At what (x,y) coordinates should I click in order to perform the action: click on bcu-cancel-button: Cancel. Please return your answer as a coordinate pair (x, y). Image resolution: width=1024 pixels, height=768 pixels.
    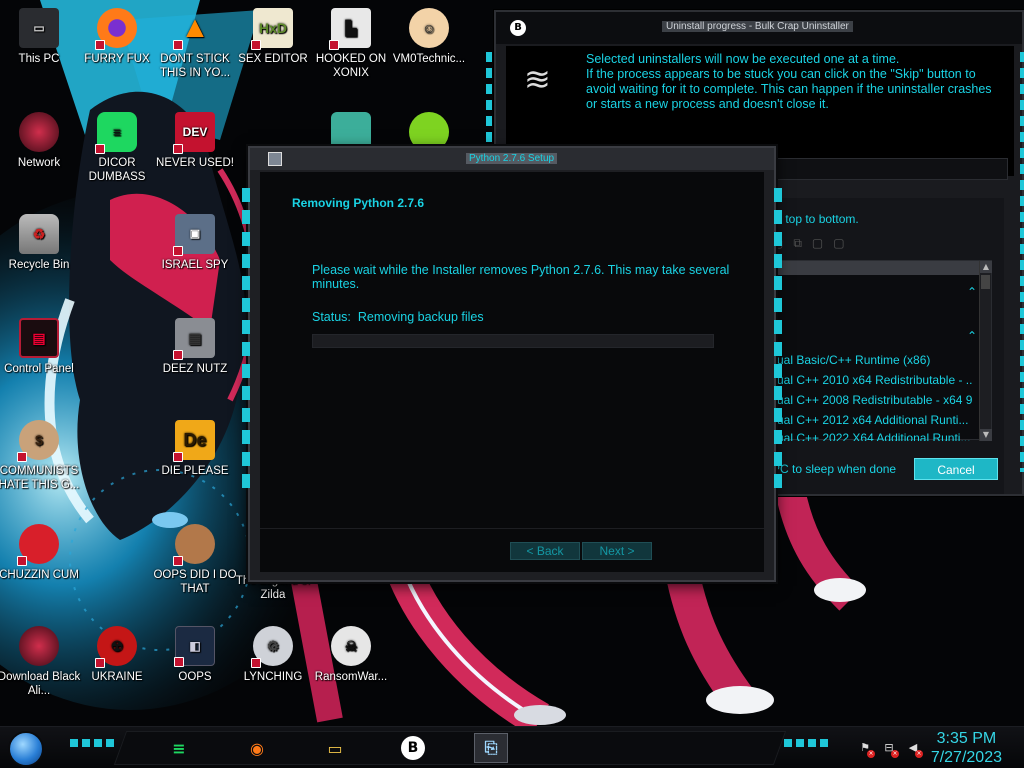
    Looking at the image, I should click on (956, 469).